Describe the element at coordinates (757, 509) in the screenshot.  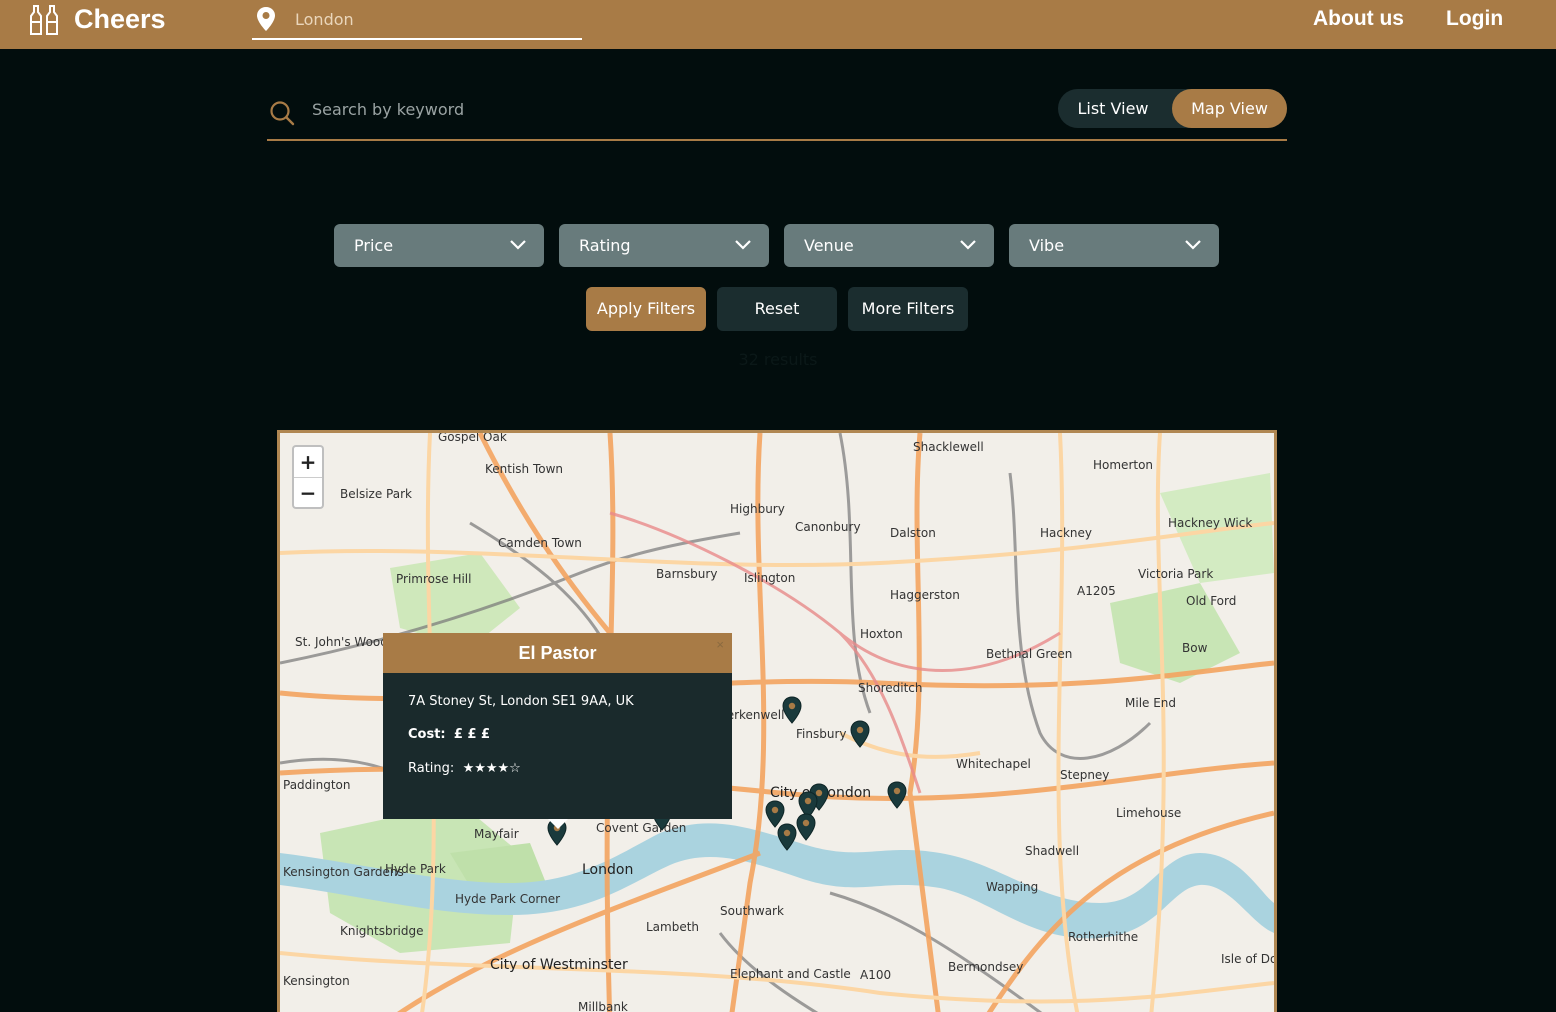
I see `map-label: Highbury` at that location.